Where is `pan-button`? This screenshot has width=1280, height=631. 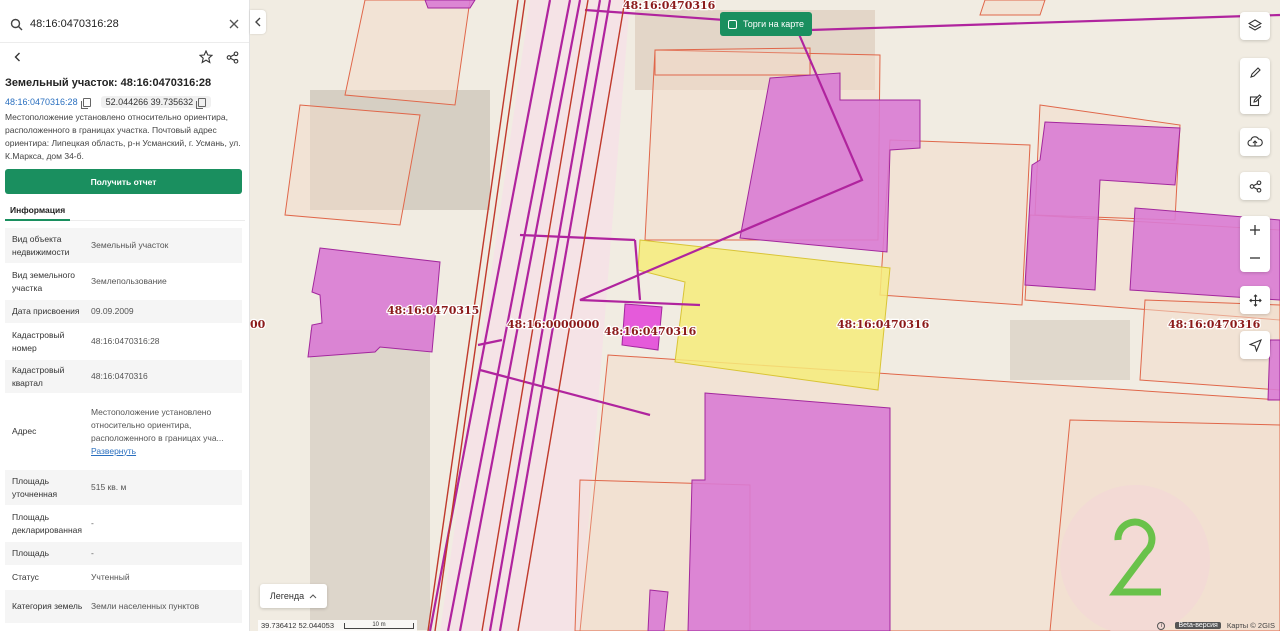 pan-button is located at coordinates (1255, 300).